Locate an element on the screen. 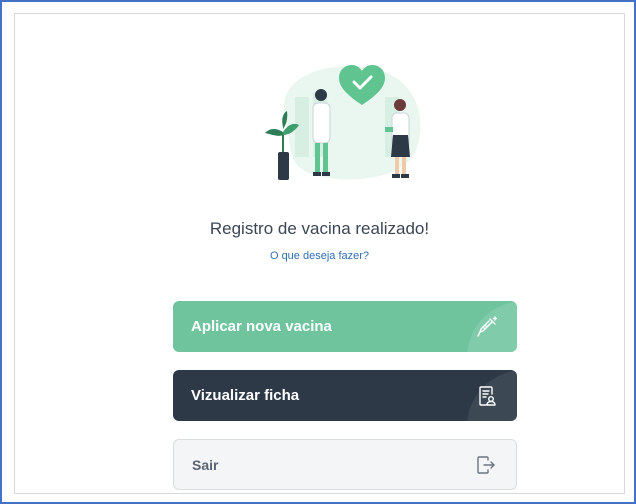  next-action-link: O que deseja fazer? is located at coordinates (319, 256).